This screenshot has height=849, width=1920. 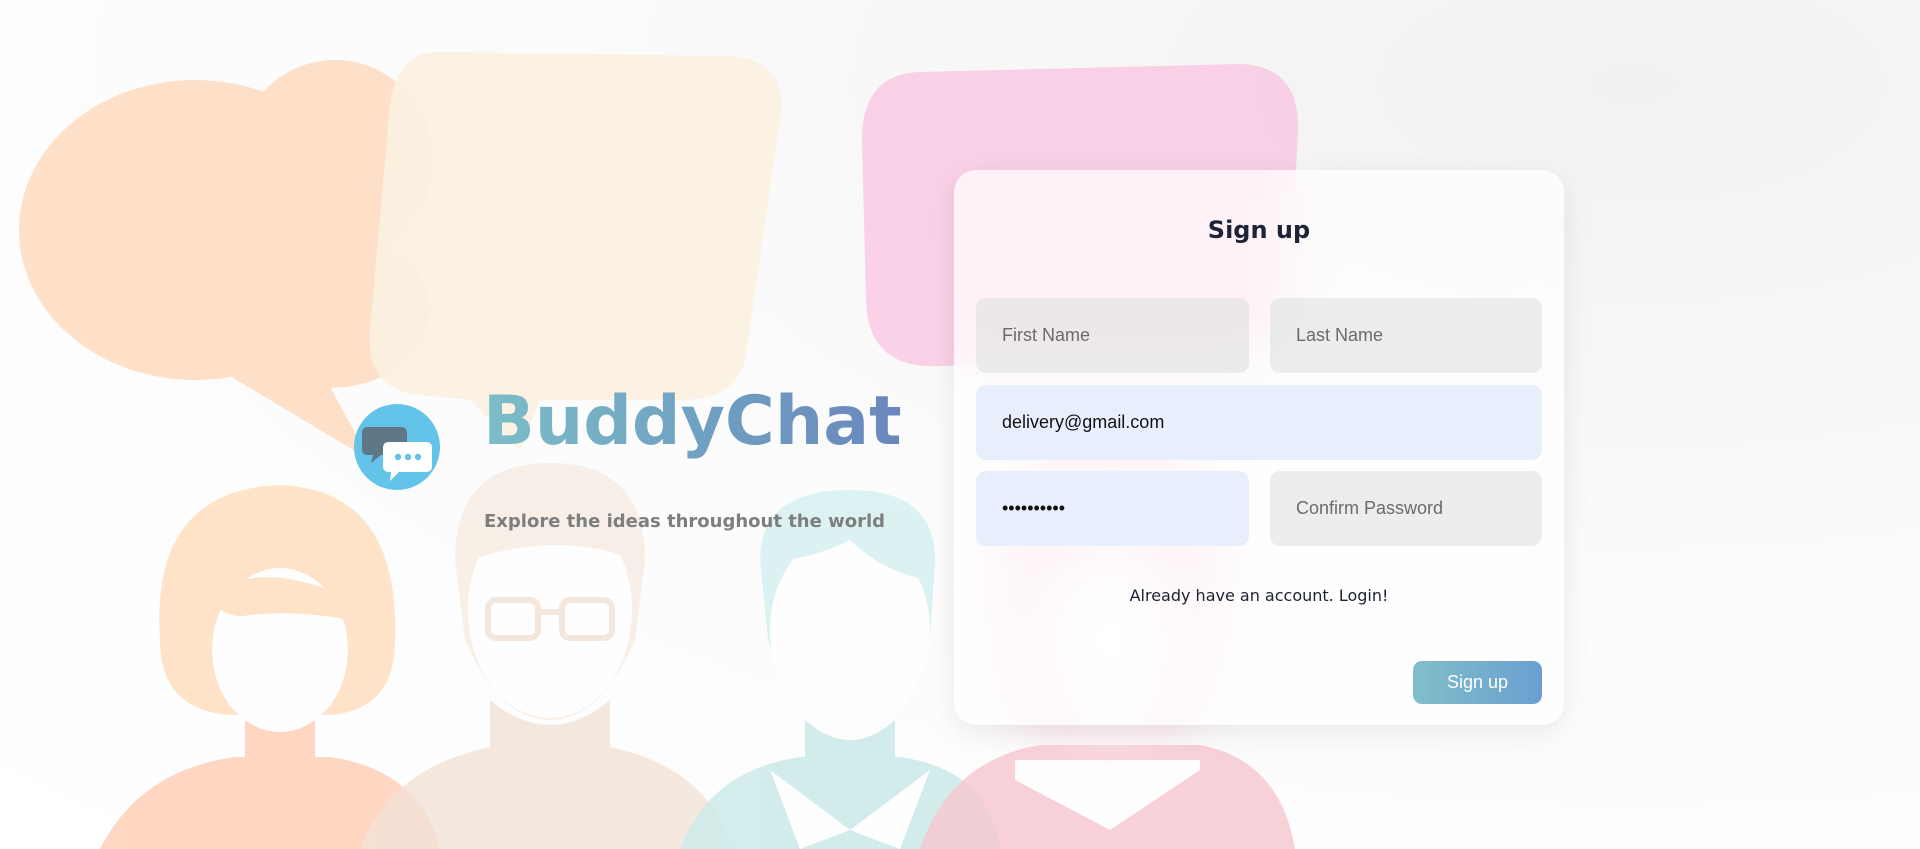 I want to click on password-input, so click(x=1112, y=508).